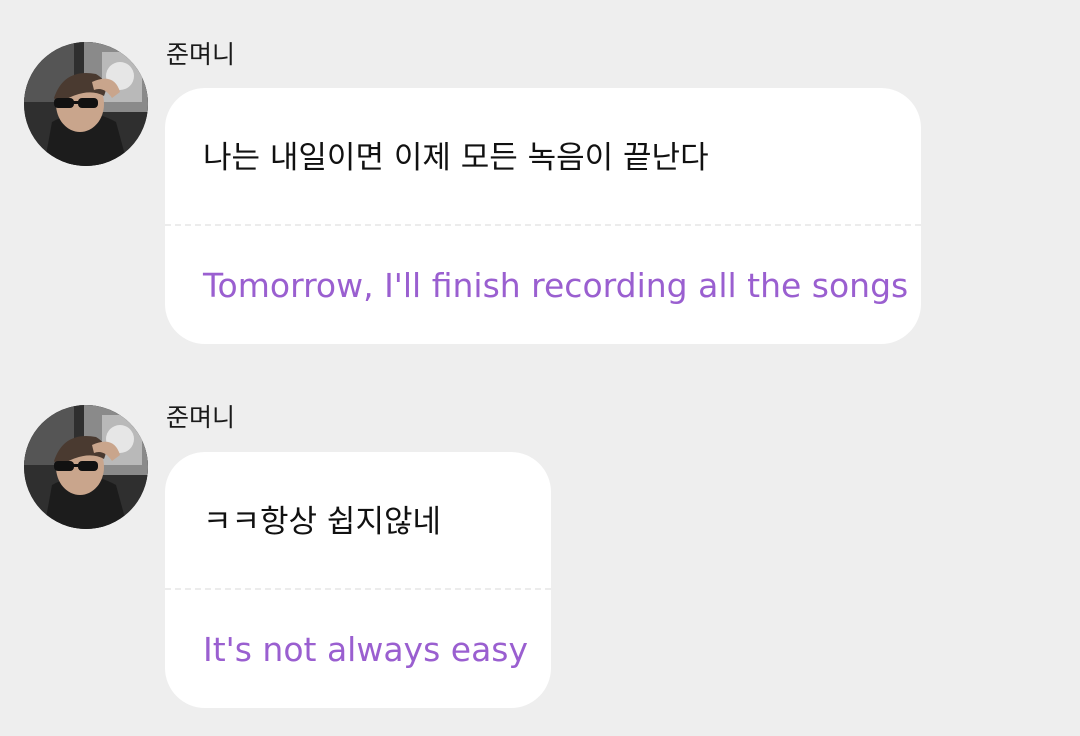  Describe the element at coordinates (366, 649) in the screenshot. I see `translated-message-text: It's not always easy` at that location.